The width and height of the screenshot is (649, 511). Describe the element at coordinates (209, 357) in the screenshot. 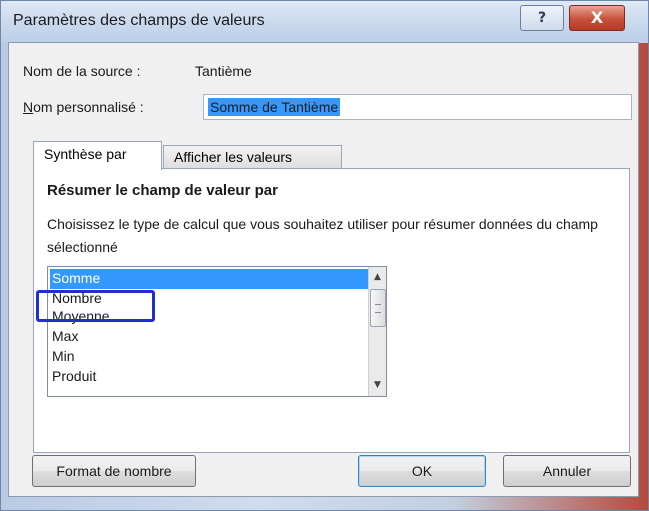

I see `list-item-min: Min` at that location.